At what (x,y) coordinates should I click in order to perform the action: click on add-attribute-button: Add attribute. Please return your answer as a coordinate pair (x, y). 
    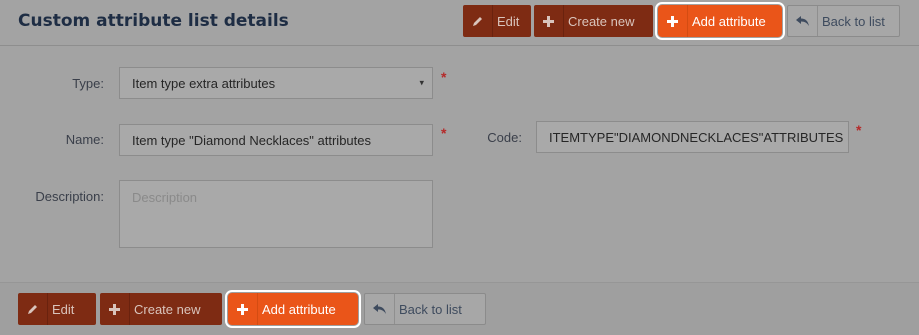
    Looking at the image, I should click on (720, 21).